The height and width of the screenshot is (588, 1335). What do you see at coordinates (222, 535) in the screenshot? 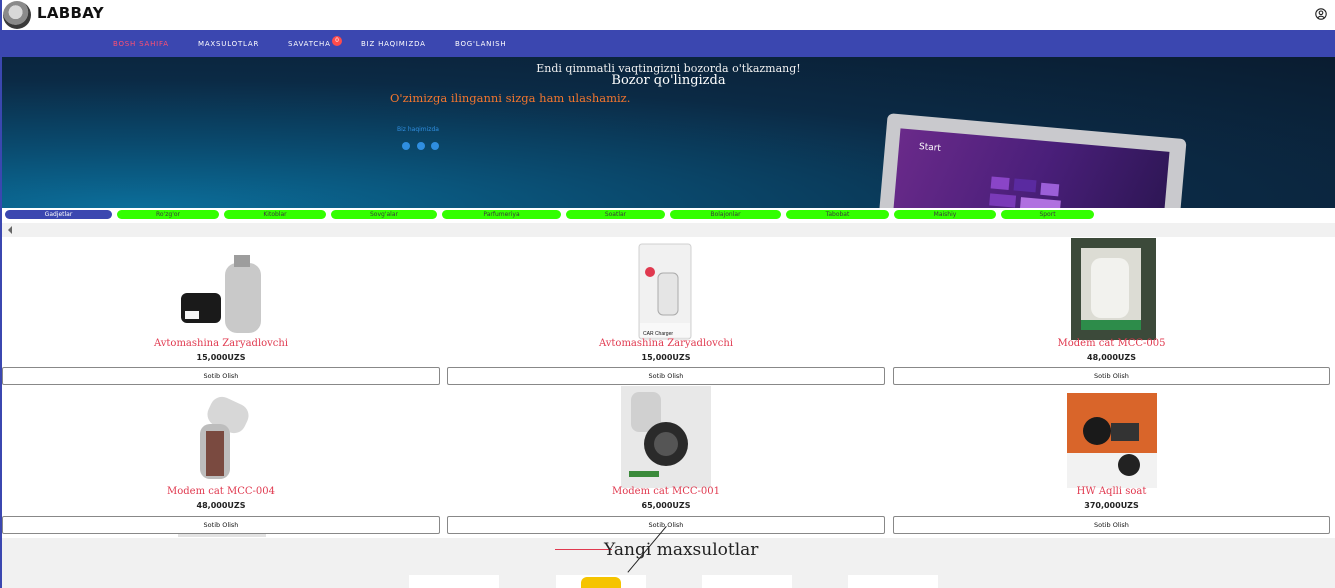
I see `divider` at bounding box center [222, 535].